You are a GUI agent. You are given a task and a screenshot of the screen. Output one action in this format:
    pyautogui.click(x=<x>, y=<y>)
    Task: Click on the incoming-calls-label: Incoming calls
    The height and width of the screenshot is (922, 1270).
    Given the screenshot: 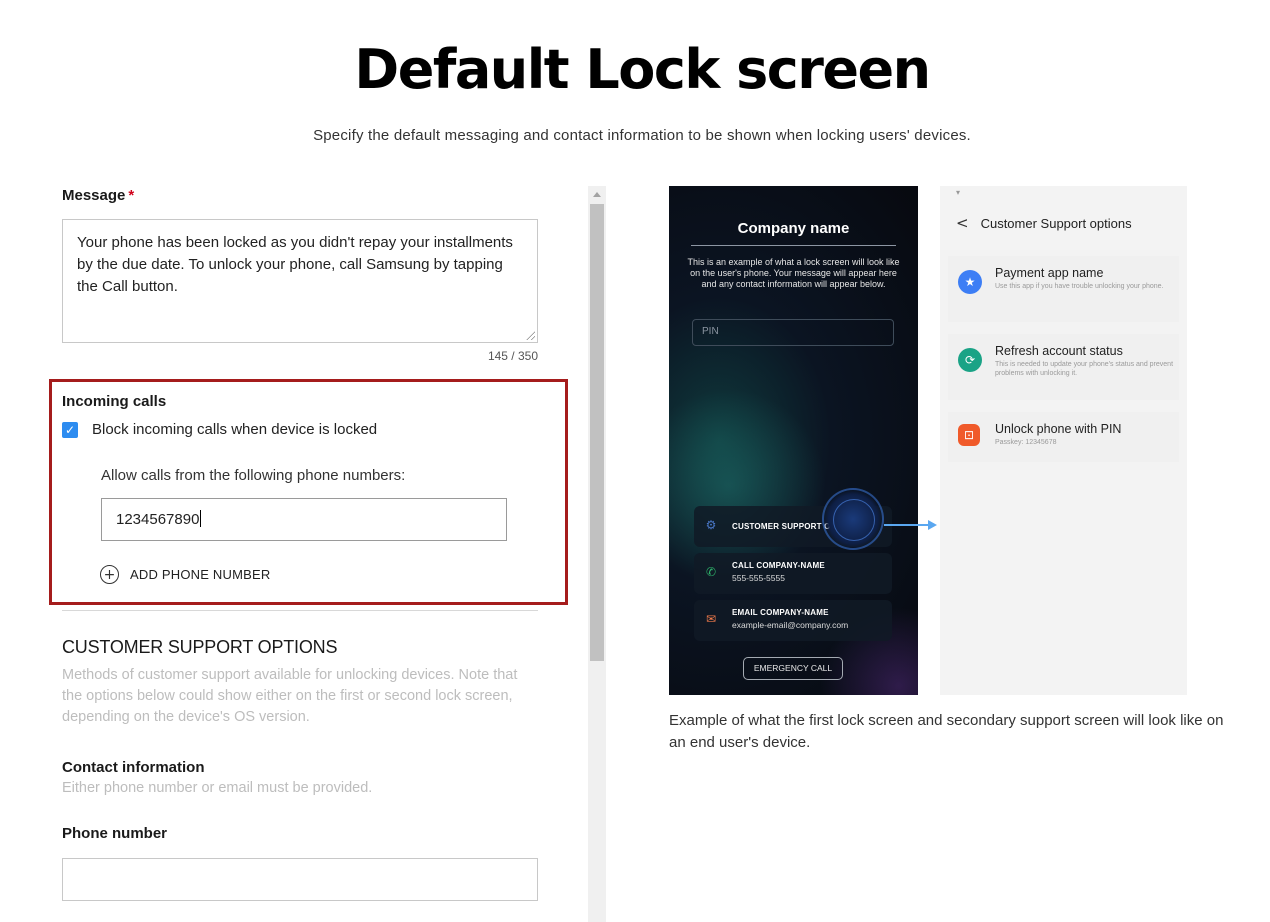 What is the action you would take?
    pyautogui.click(x=114, y=401)
    